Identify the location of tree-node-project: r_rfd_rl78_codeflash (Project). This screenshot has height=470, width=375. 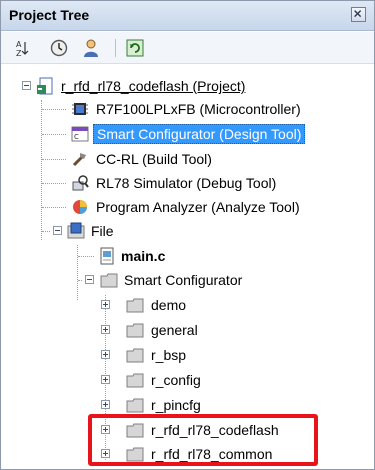
(187, 86).